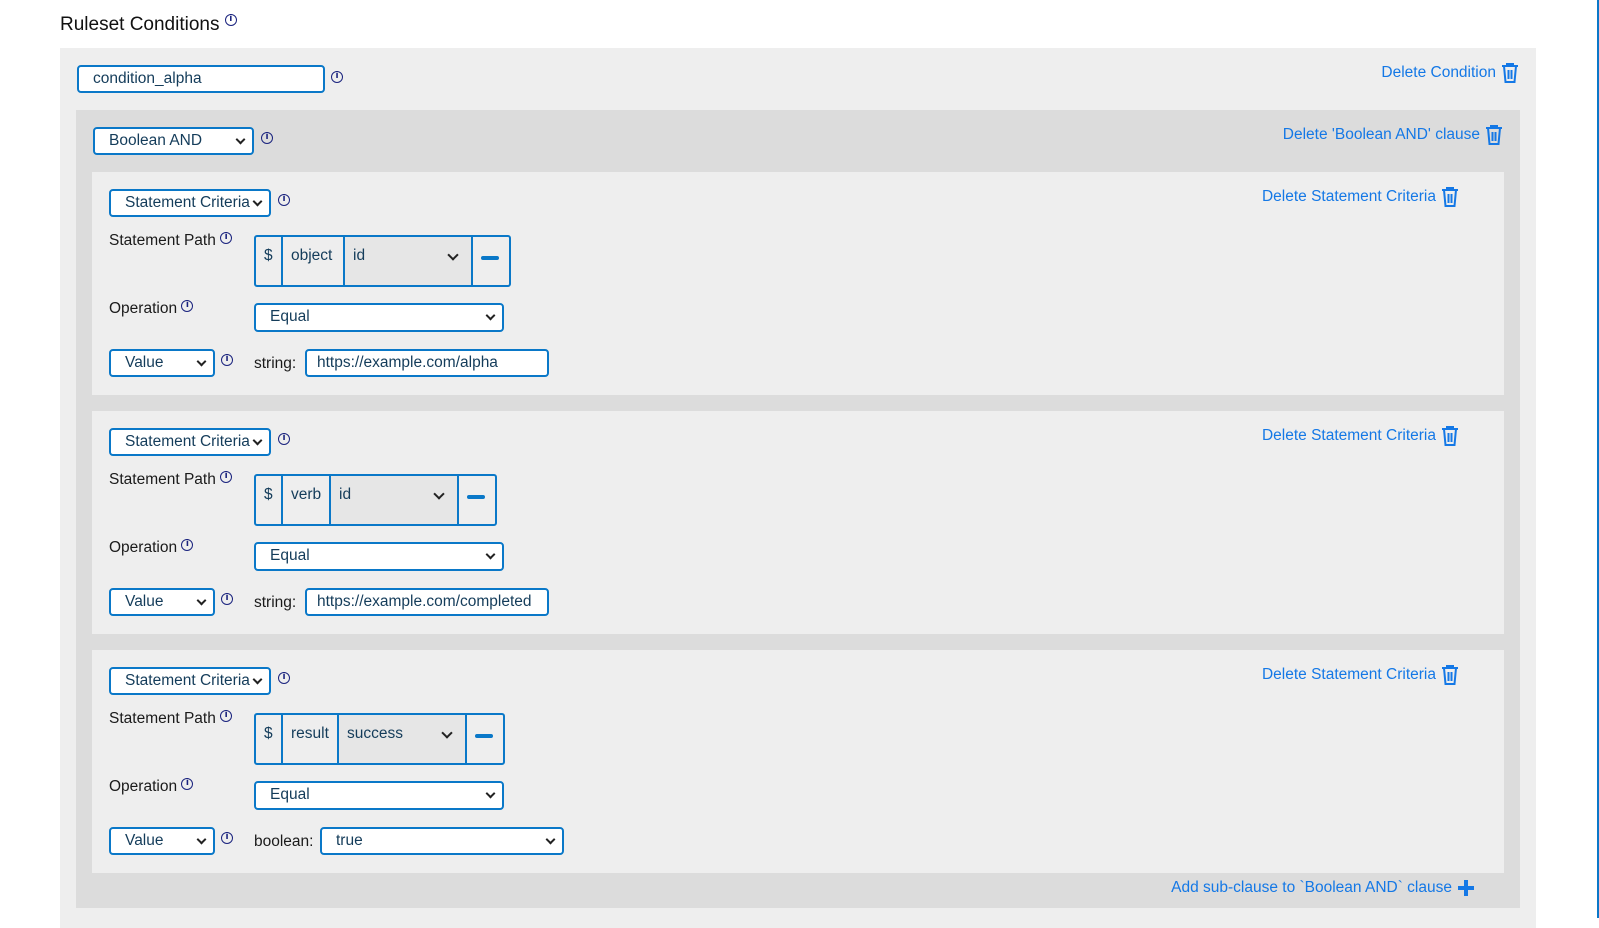  What do you see at coordinates (307, 500) in the screenshot?
I see `path-segment: verb` at bounding box center [307, 500].